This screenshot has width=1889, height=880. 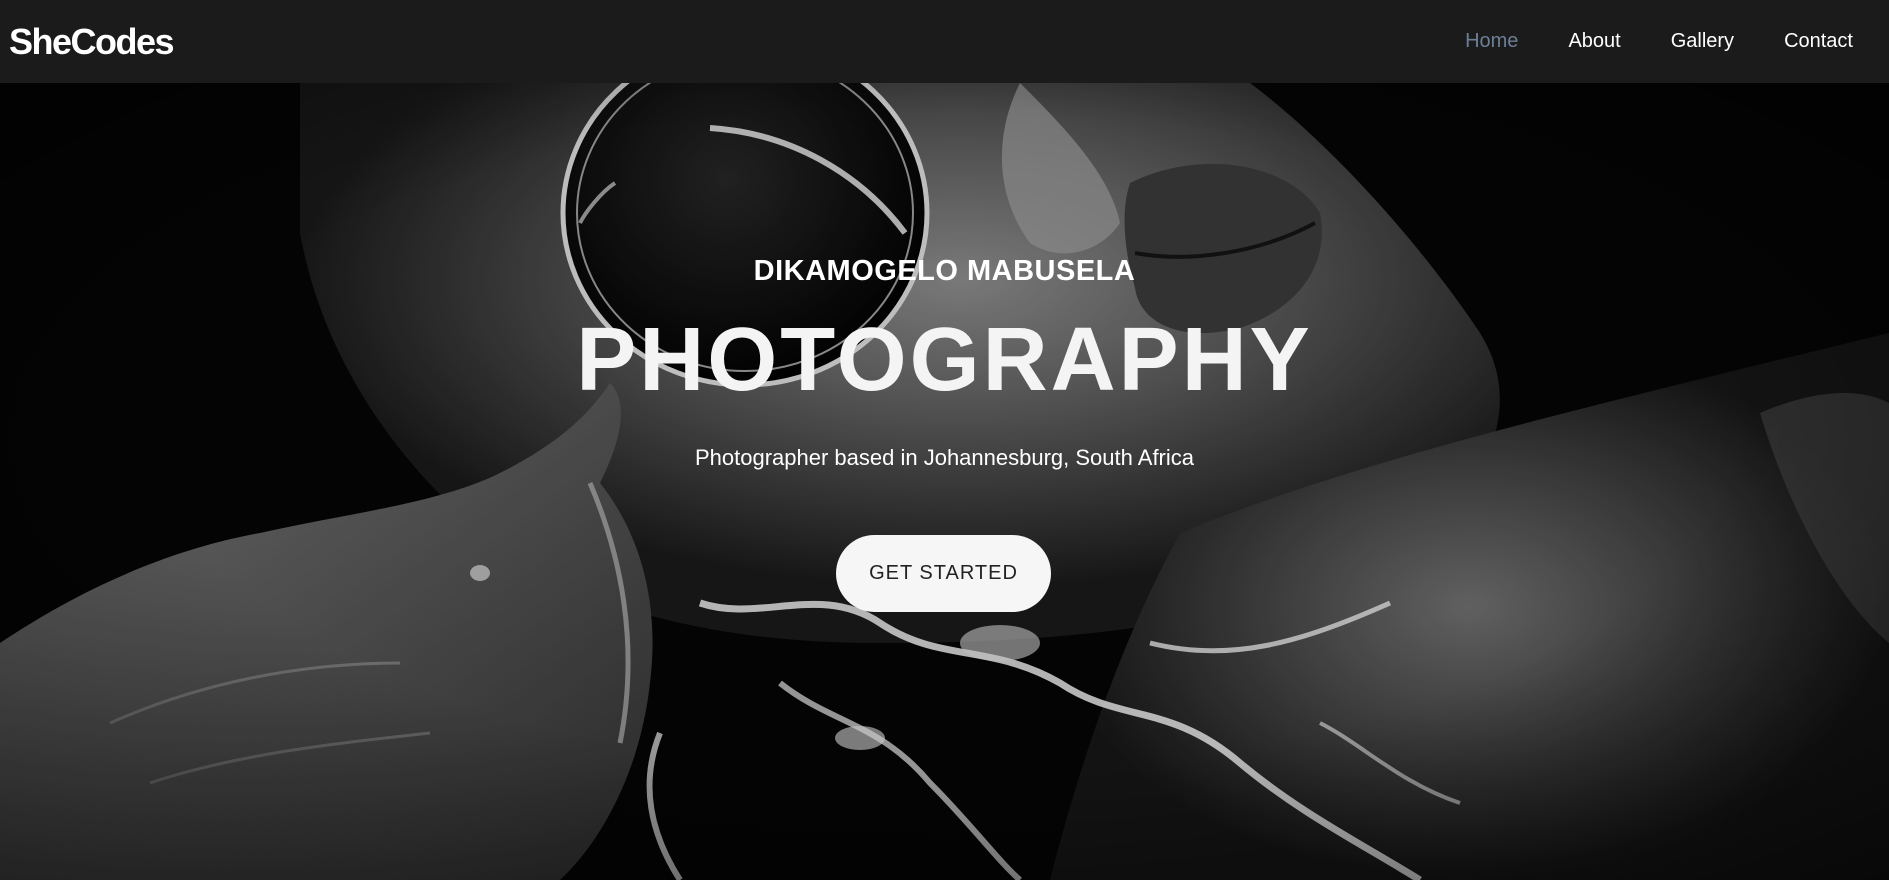 What do you see at coordinates (944, 360) in the screenshot?
I see `hero-title: PHOTOGRAPHY` at bounding box center [944, 360].